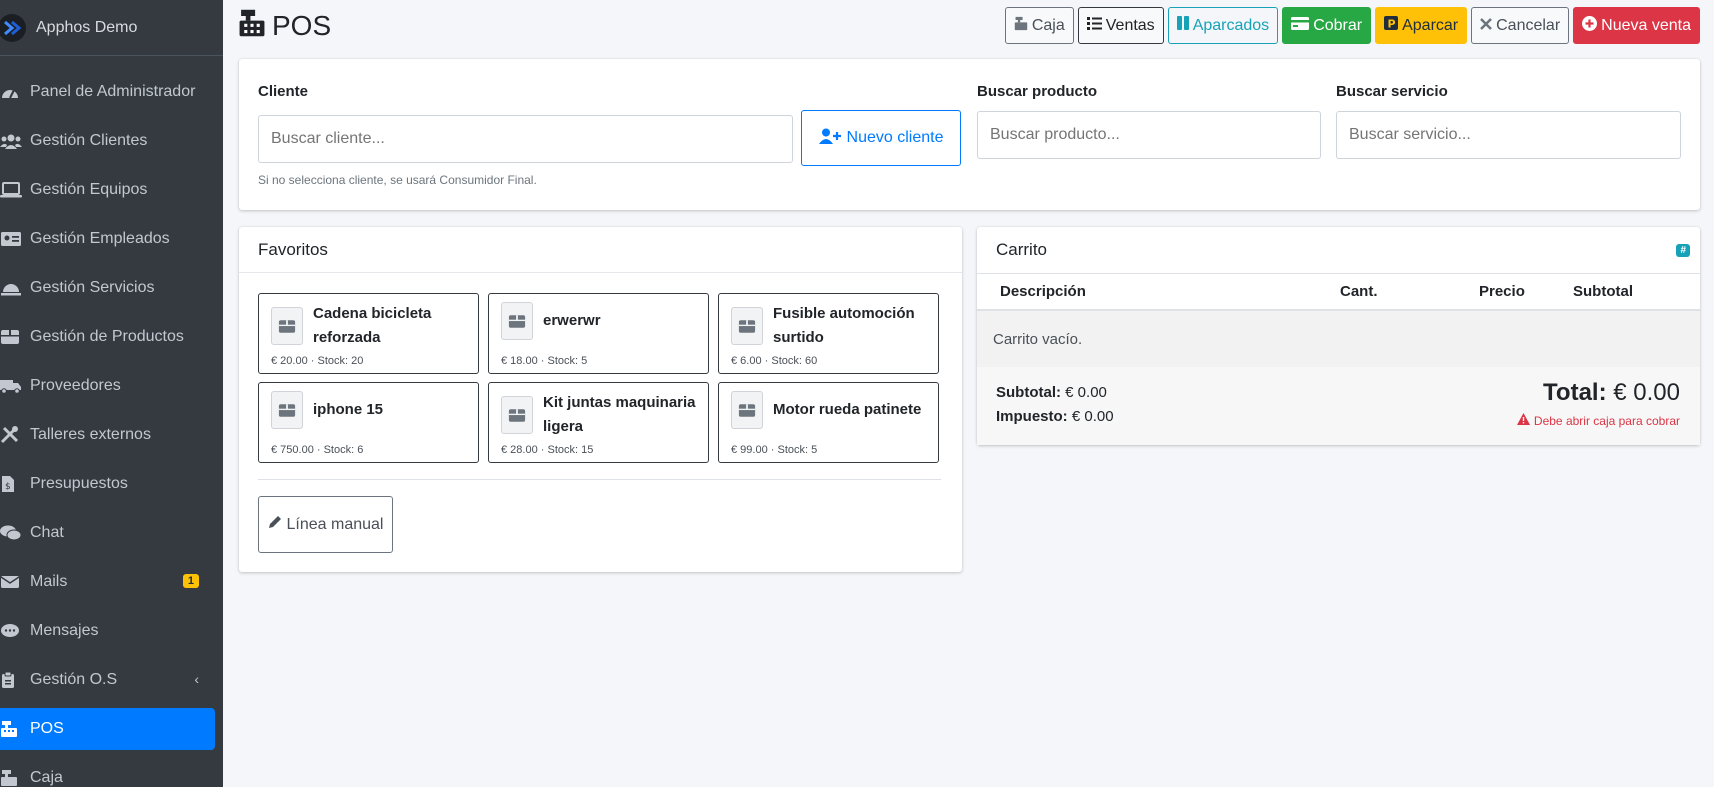 The height and width of the screenshot is (787, 1714). I want to click on sidebar-item-chat: Chat, so click(107, 533).